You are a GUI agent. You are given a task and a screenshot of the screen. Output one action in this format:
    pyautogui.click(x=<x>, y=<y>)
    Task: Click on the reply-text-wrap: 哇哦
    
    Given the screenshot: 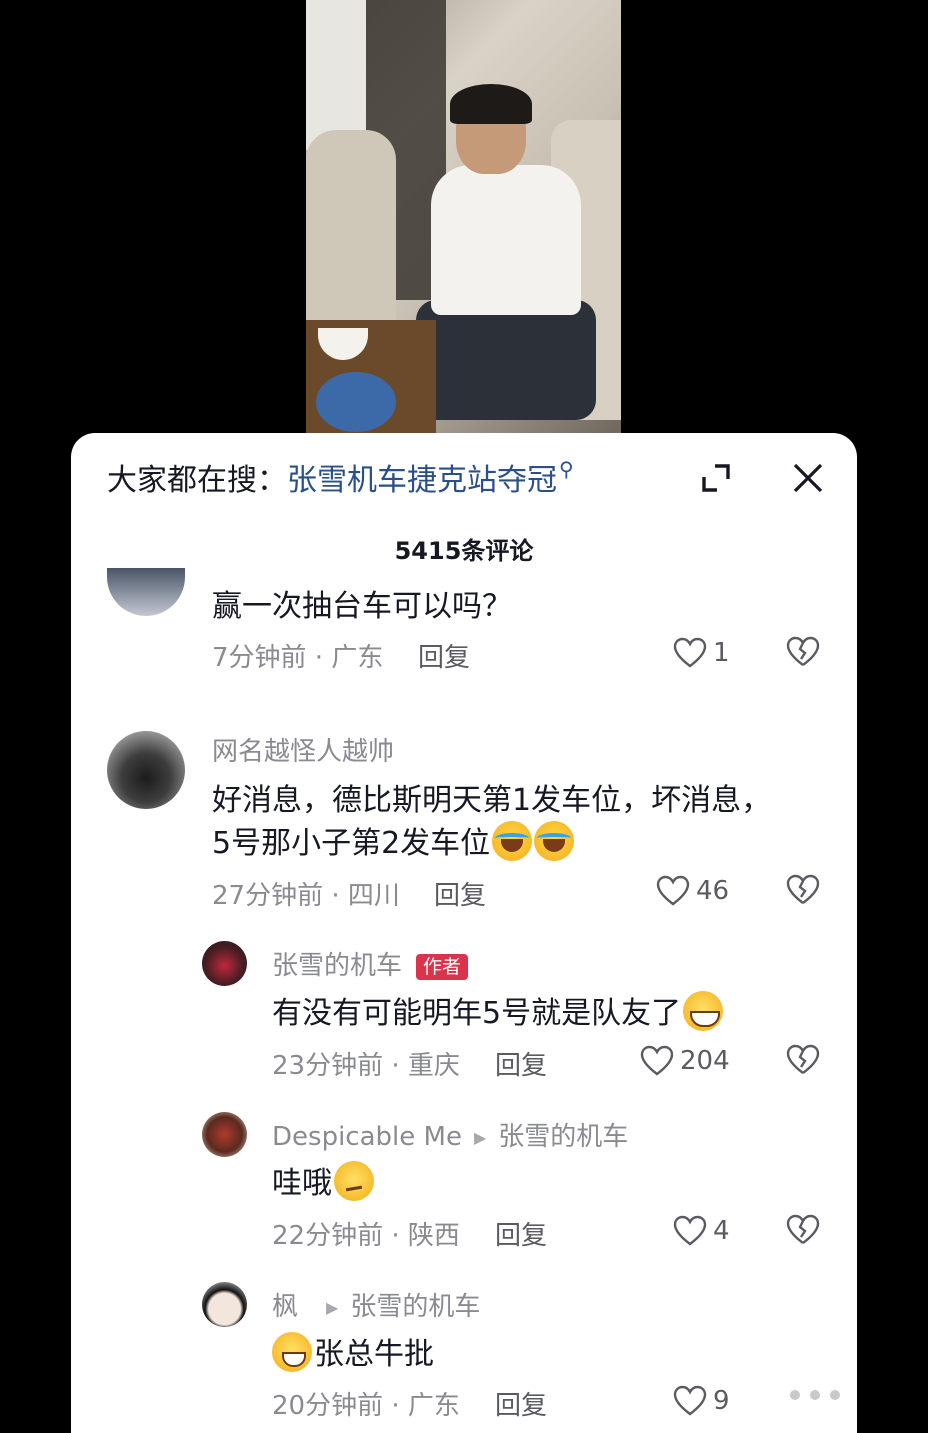 What is the action you would take?
    pyautogui.click(x=323, y=1180)
    